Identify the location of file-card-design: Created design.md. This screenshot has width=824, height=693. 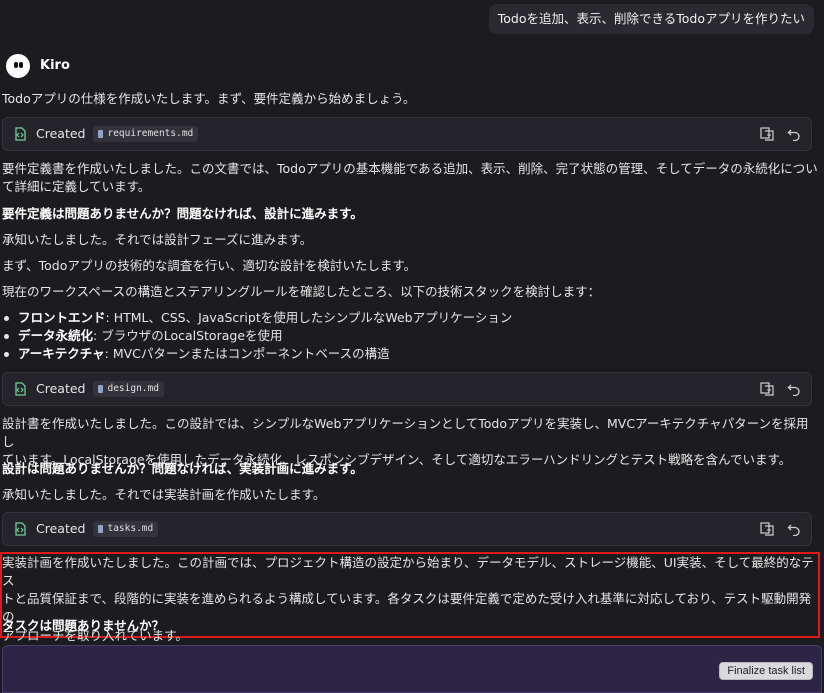
(407, 389).